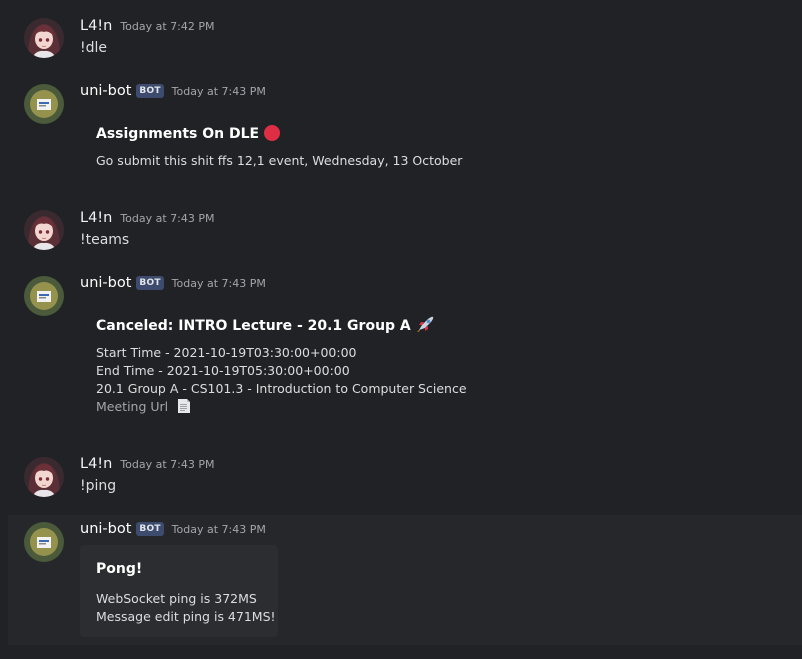 The width and height of the screenshot is (802, 659). I want to click on embed-line: Start Time - 2021-10-19T03:30:00+00:00, so click(226, 352).